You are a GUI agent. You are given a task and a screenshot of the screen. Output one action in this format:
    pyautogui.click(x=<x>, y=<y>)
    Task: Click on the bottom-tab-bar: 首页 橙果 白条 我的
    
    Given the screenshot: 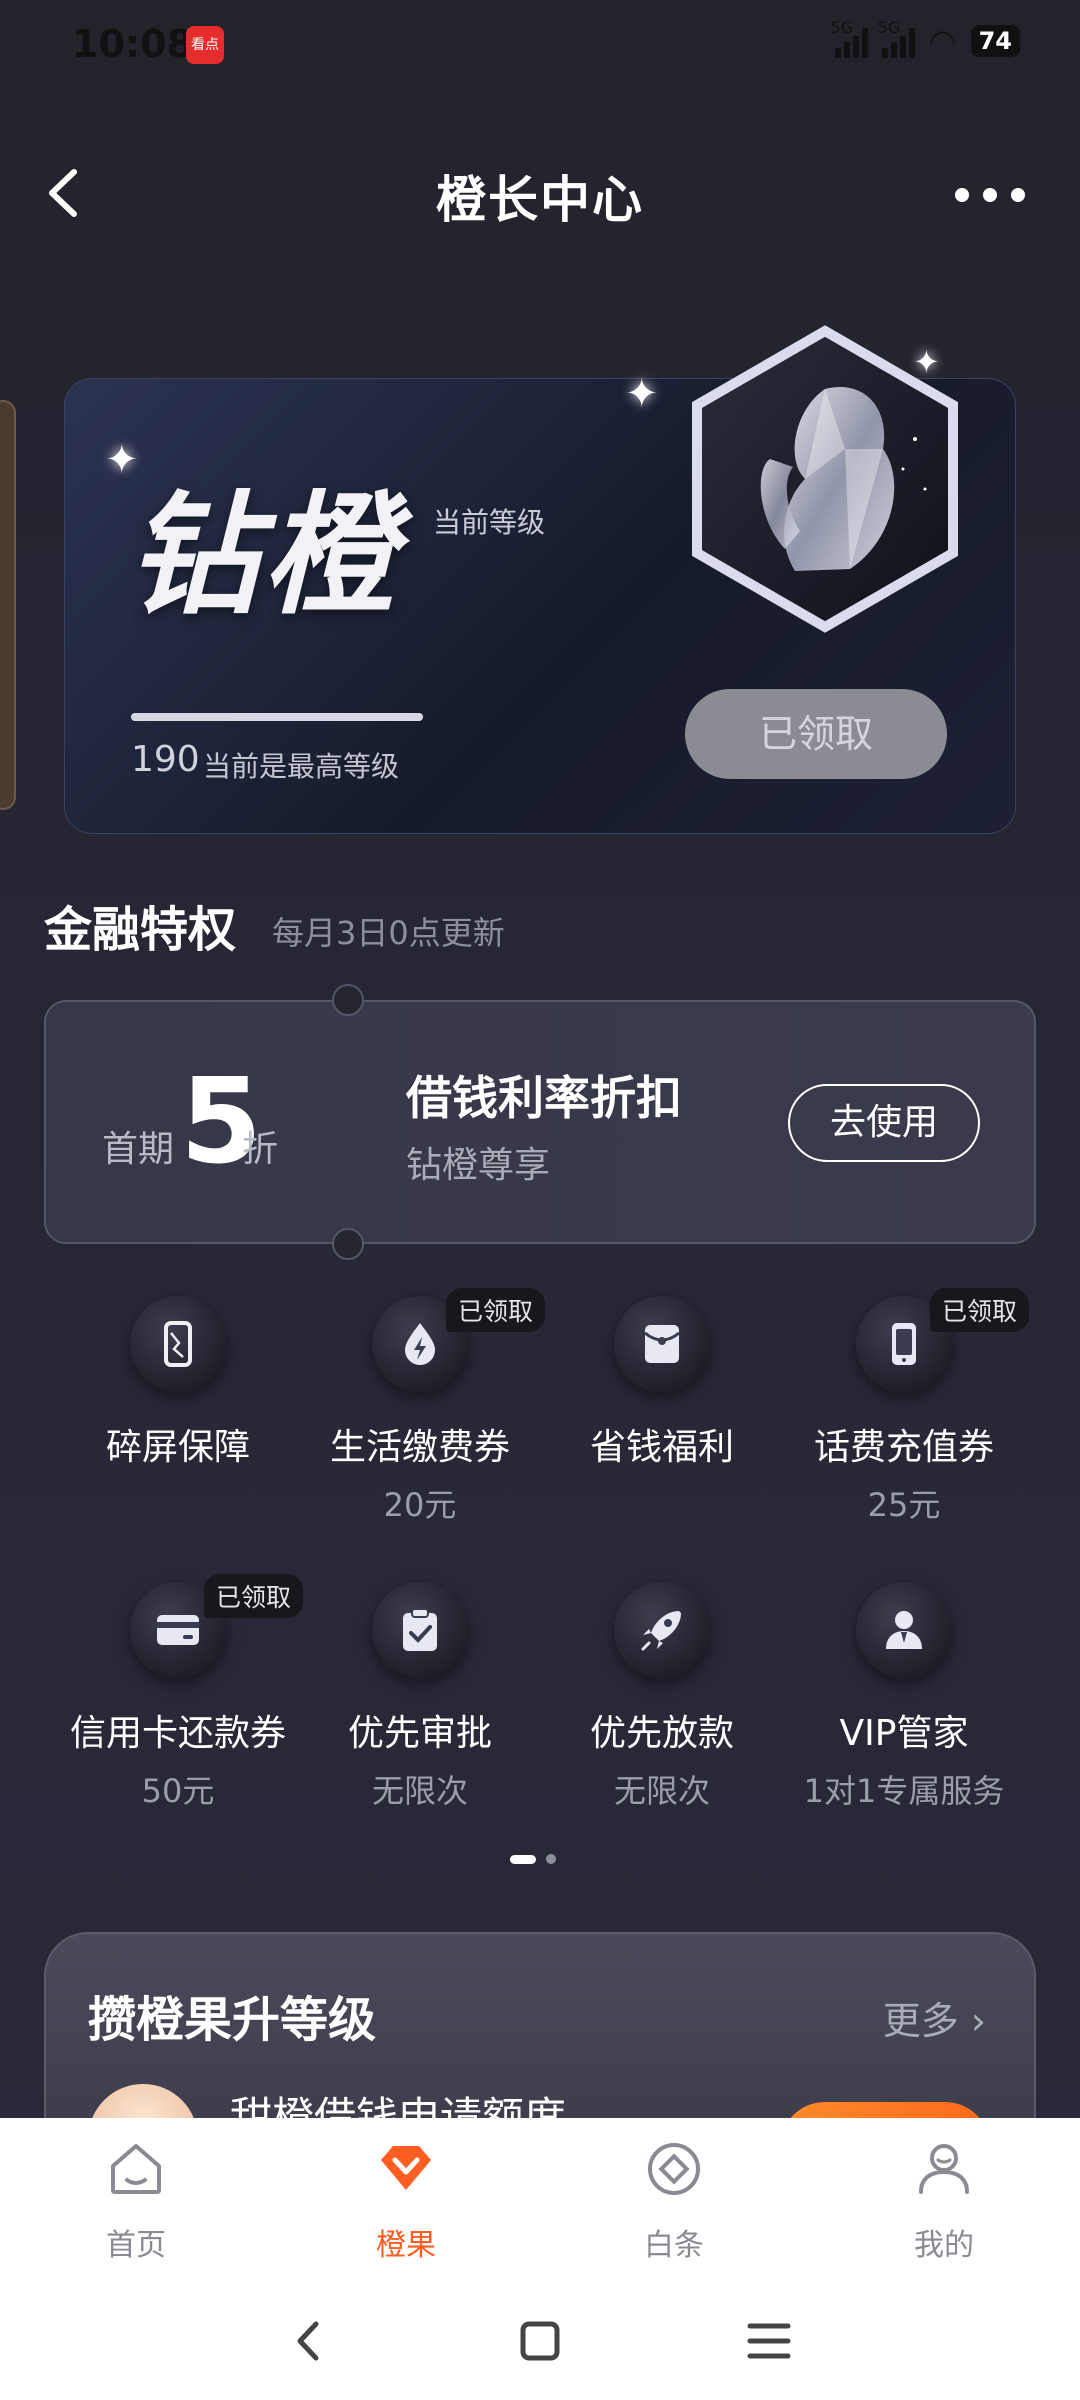 What is the action you would take?
    pyautogui.click(x=540, y=2197)
    